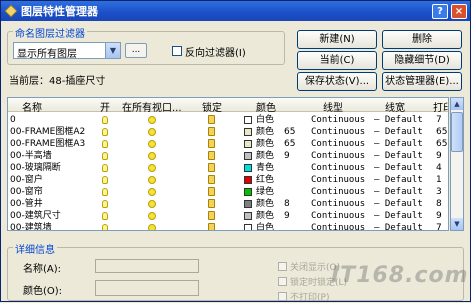 The image size is (471, 303). What do you see at coordinates (457, 224) in the screenshot?
I see `scroll-down-icon: ▼` at bounding box center [457, 224].